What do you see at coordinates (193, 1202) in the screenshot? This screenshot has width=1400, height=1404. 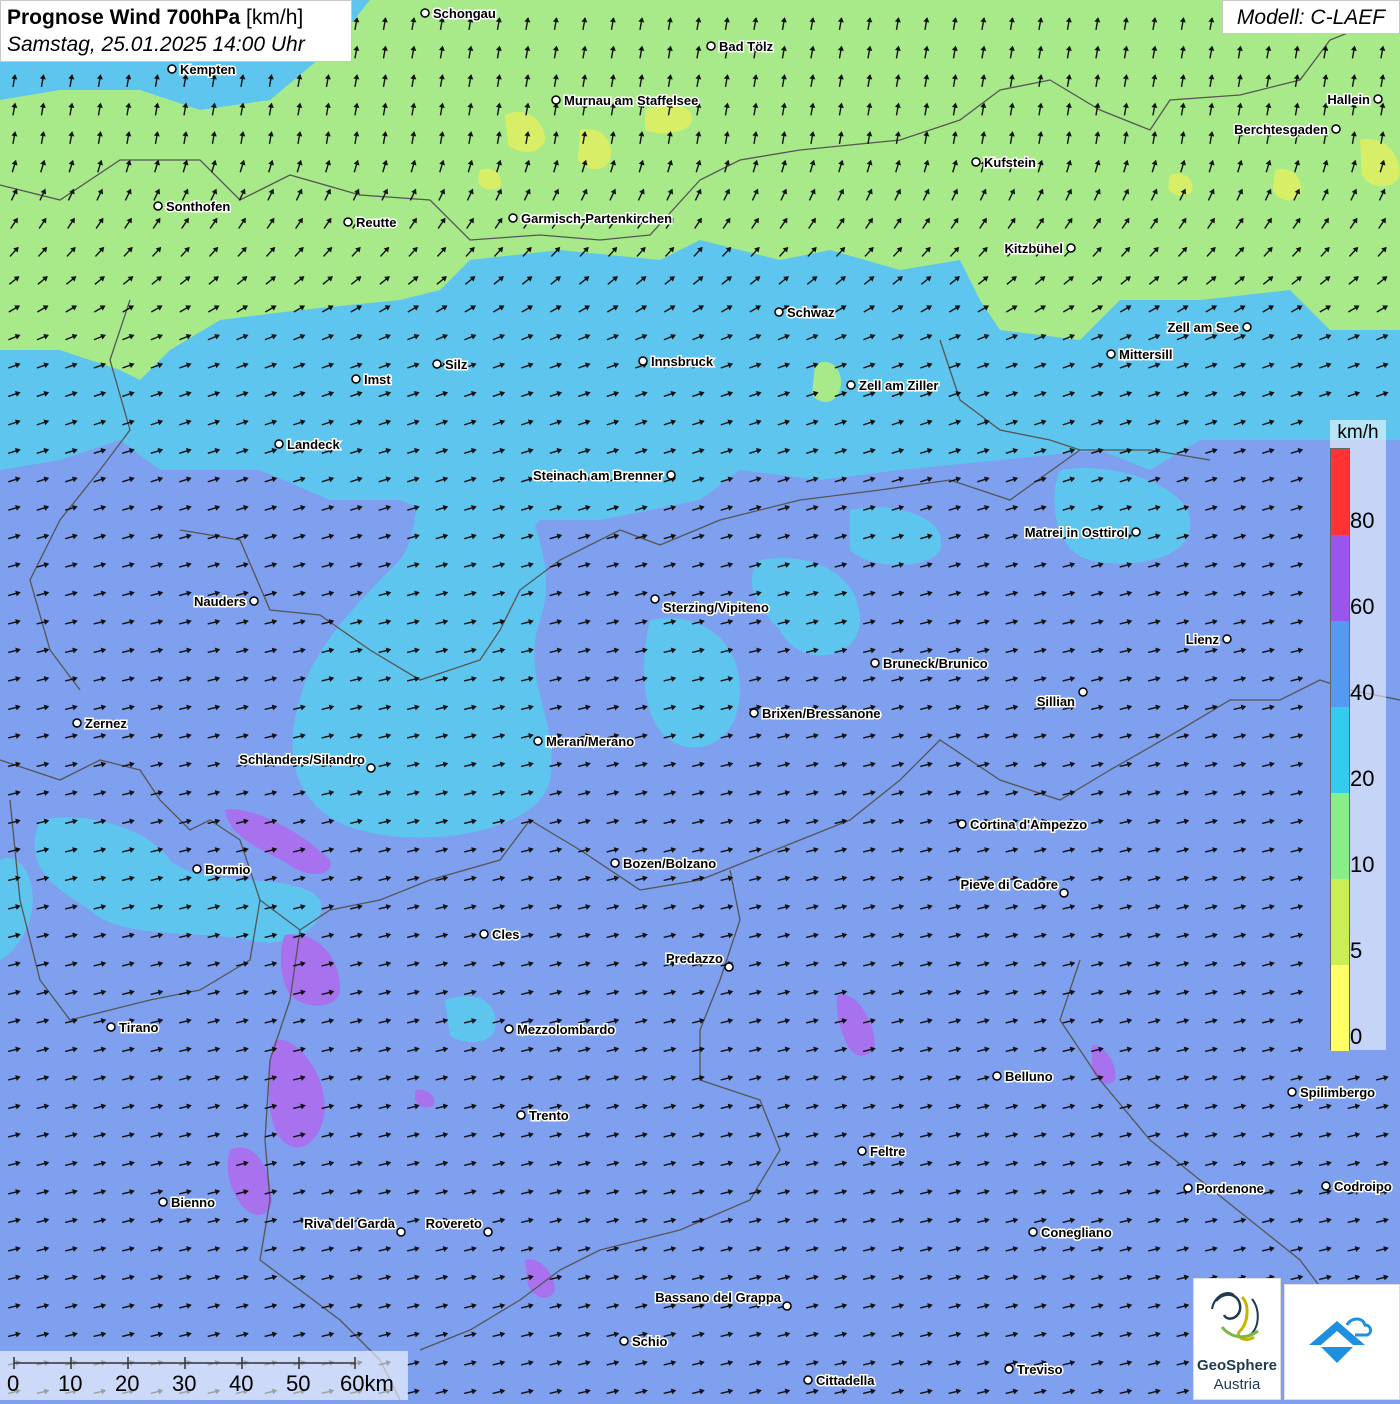 I see `city-label: Bienno` at bounding box center [193, 1202].